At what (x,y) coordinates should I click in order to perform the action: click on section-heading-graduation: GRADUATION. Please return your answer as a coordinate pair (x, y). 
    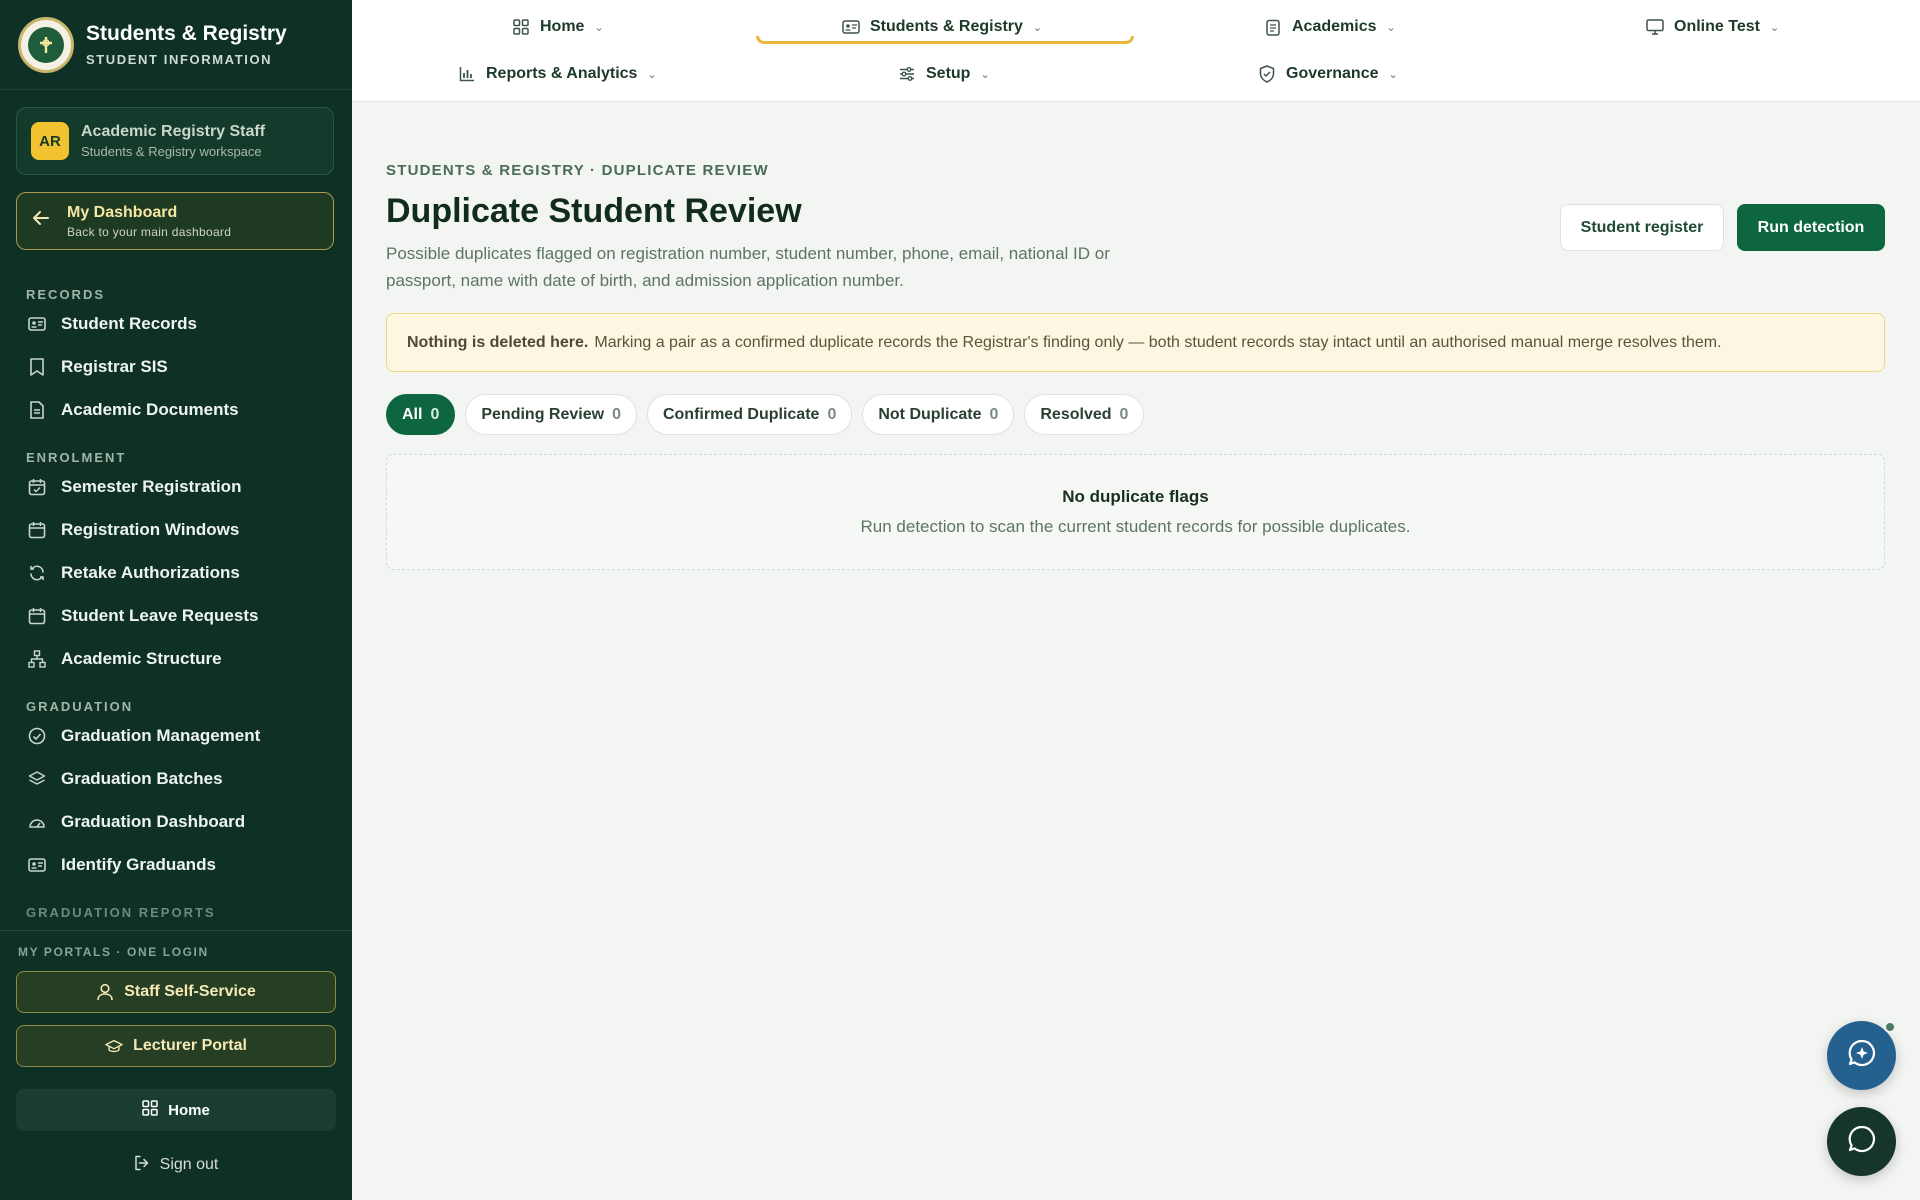
    Looking at the image, I should click on (80, 706).